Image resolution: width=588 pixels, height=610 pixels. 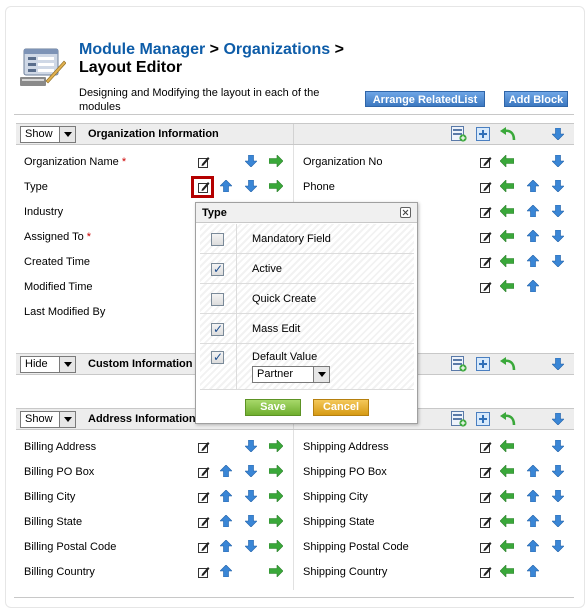 What do you see at coordinates (276, 49) in the screenshot?
I see `breadcrumb-organizations: Organizations` at bounding box center [276, 49].